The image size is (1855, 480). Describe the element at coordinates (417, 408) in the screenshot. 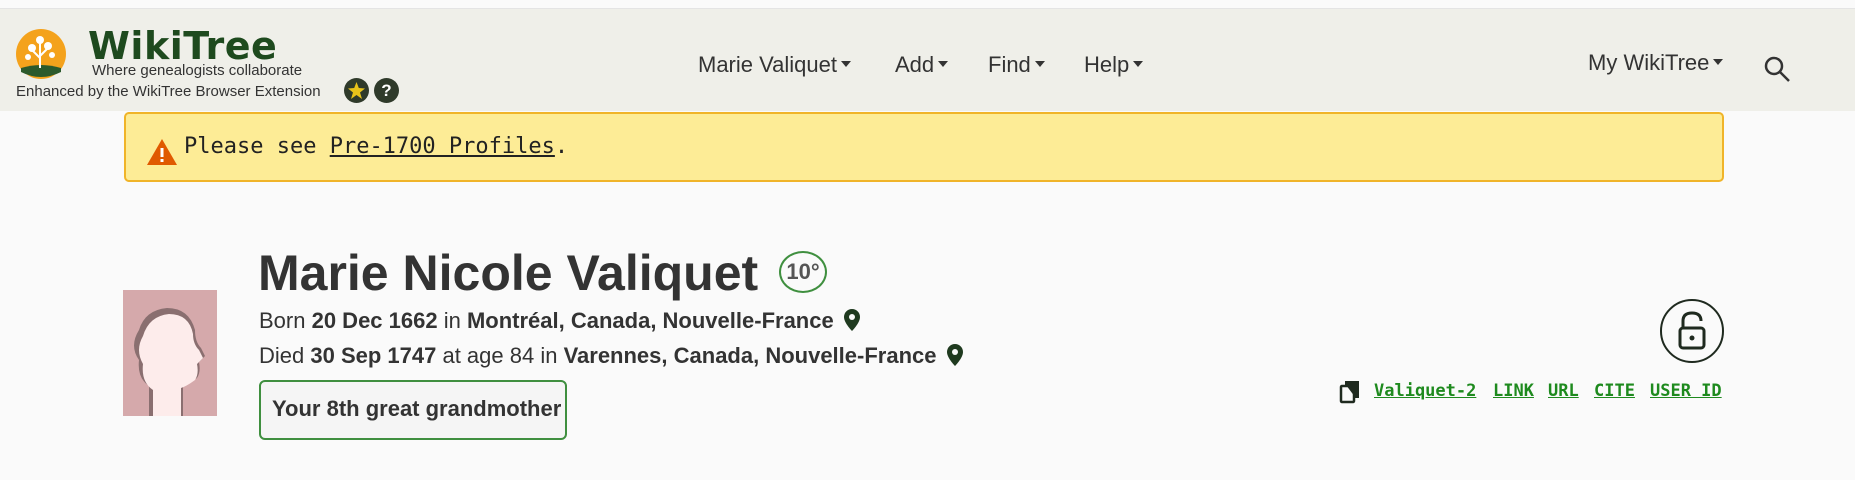

I see `relationship-text: Your 8th great grandmother` at that location.